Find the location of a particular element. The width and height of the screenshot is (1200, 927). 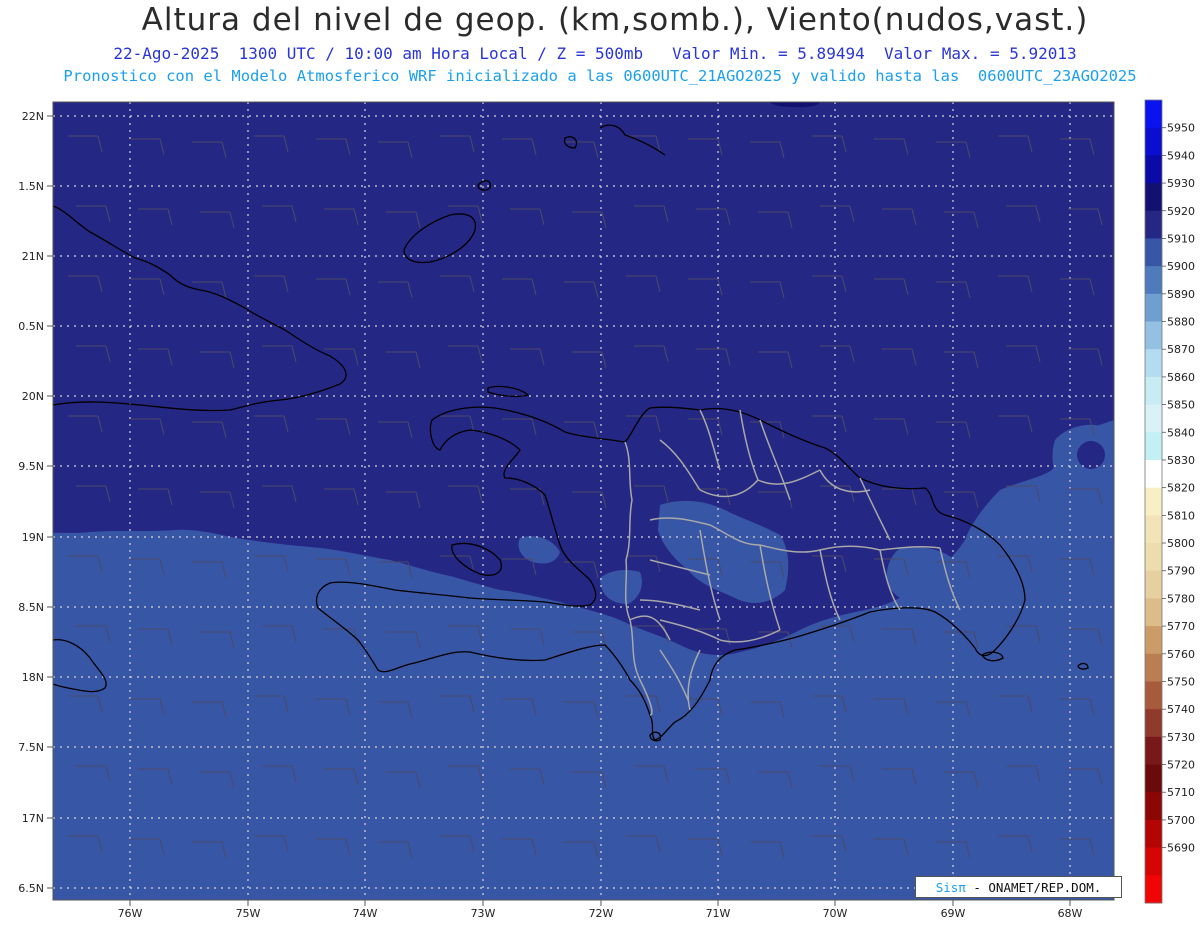

colorbar-label: 5750 is located at coordinates (1181, 681).